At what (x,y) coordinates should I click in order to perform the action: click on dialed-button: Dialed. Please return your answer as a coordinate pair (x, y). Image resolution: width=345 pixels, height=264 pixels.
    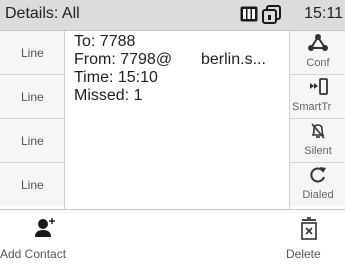
    Looking at the image, I should click on (317, 184).